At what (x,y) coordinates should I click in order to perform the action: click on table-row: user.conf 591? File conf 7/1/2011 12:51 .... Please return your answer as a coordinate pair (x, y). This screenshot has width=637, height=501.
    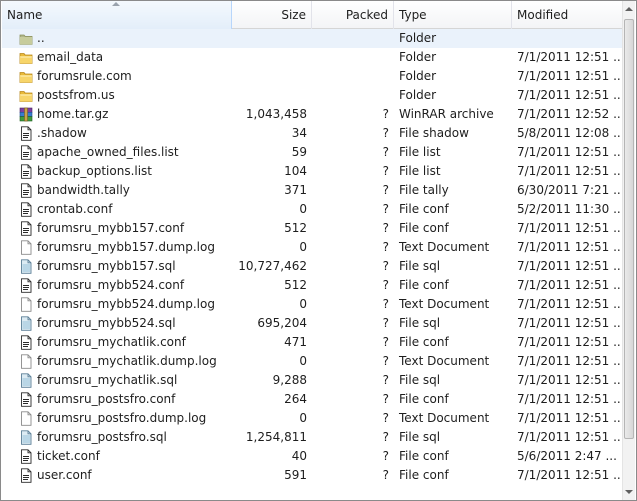
    Looking at the image, I should click on (313, 475).